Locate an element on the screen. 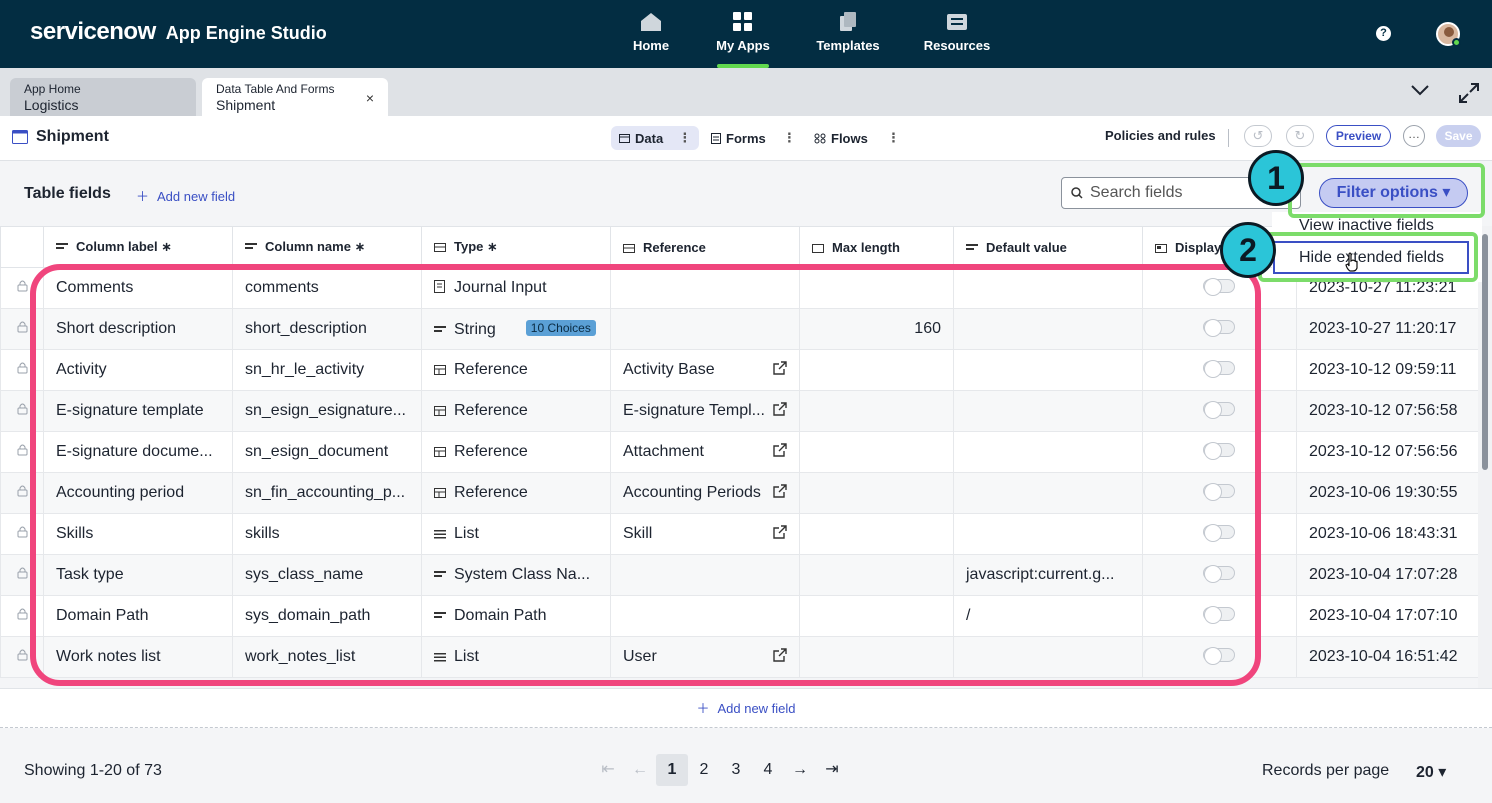 Image resolution: width=1492 pixels, height=803 pixels. tab-forms-label: Forms is located at coordinates (746, 138).